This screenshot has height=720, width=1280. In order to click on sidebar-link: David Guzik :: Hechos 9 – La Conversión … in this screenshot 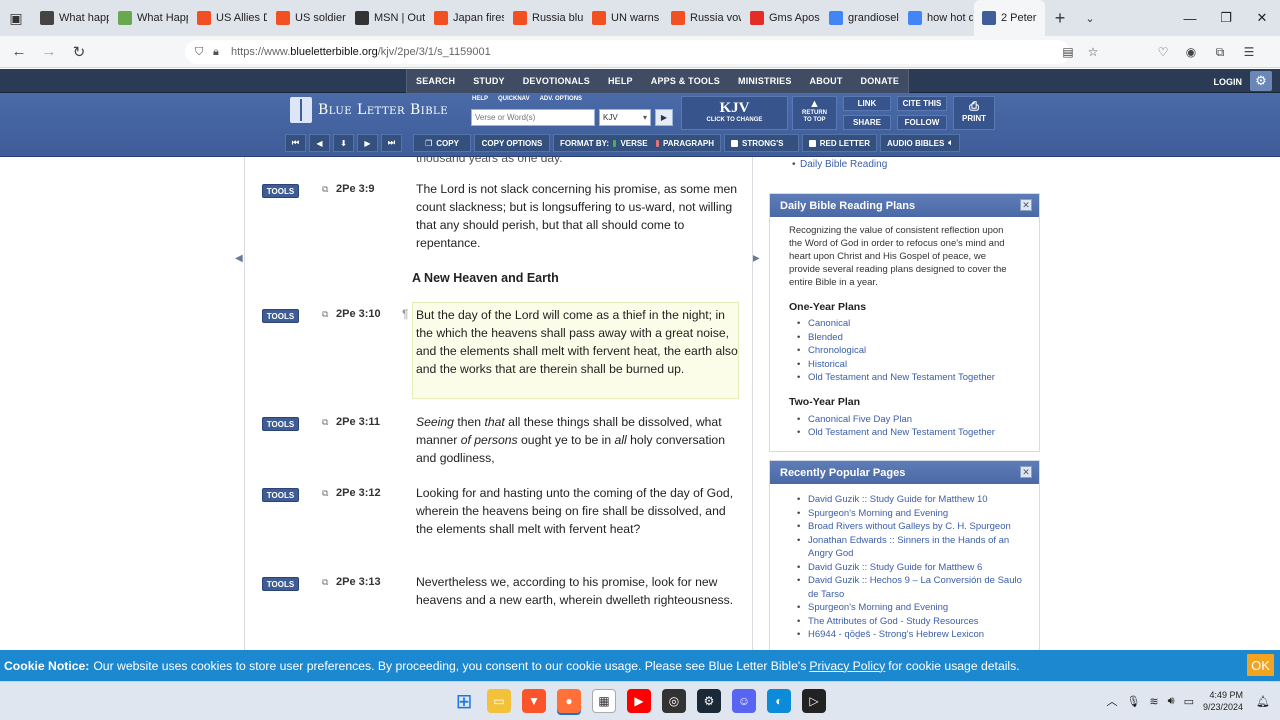, I will do `click(908, 587)`.